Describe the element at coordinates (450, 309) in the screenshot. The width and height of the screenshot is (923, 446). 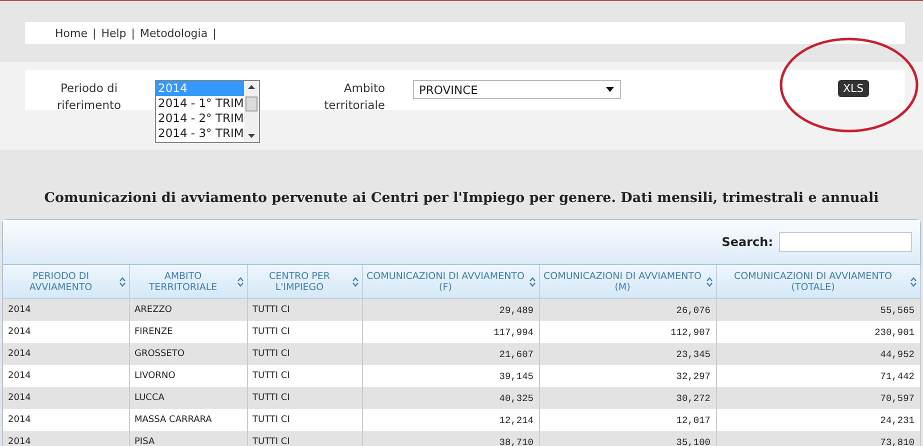
I see `table-cell: 29,489` at that location.